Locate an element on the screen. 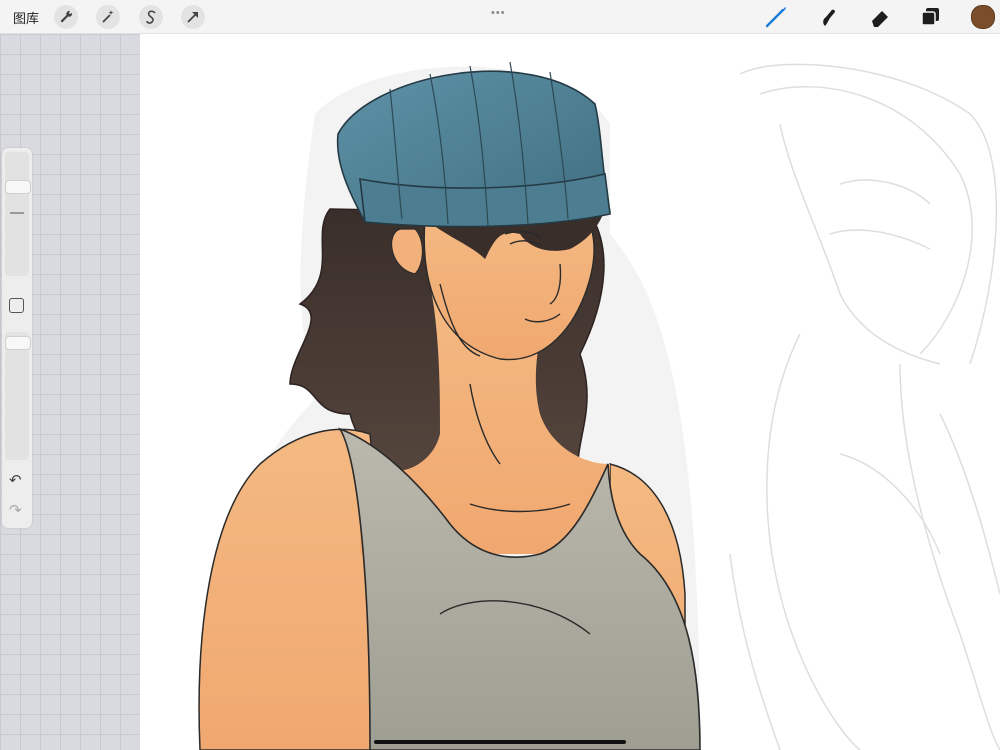 This screenshot has height=750, width=1000. brush-icon is located at coordinates (776, 17).